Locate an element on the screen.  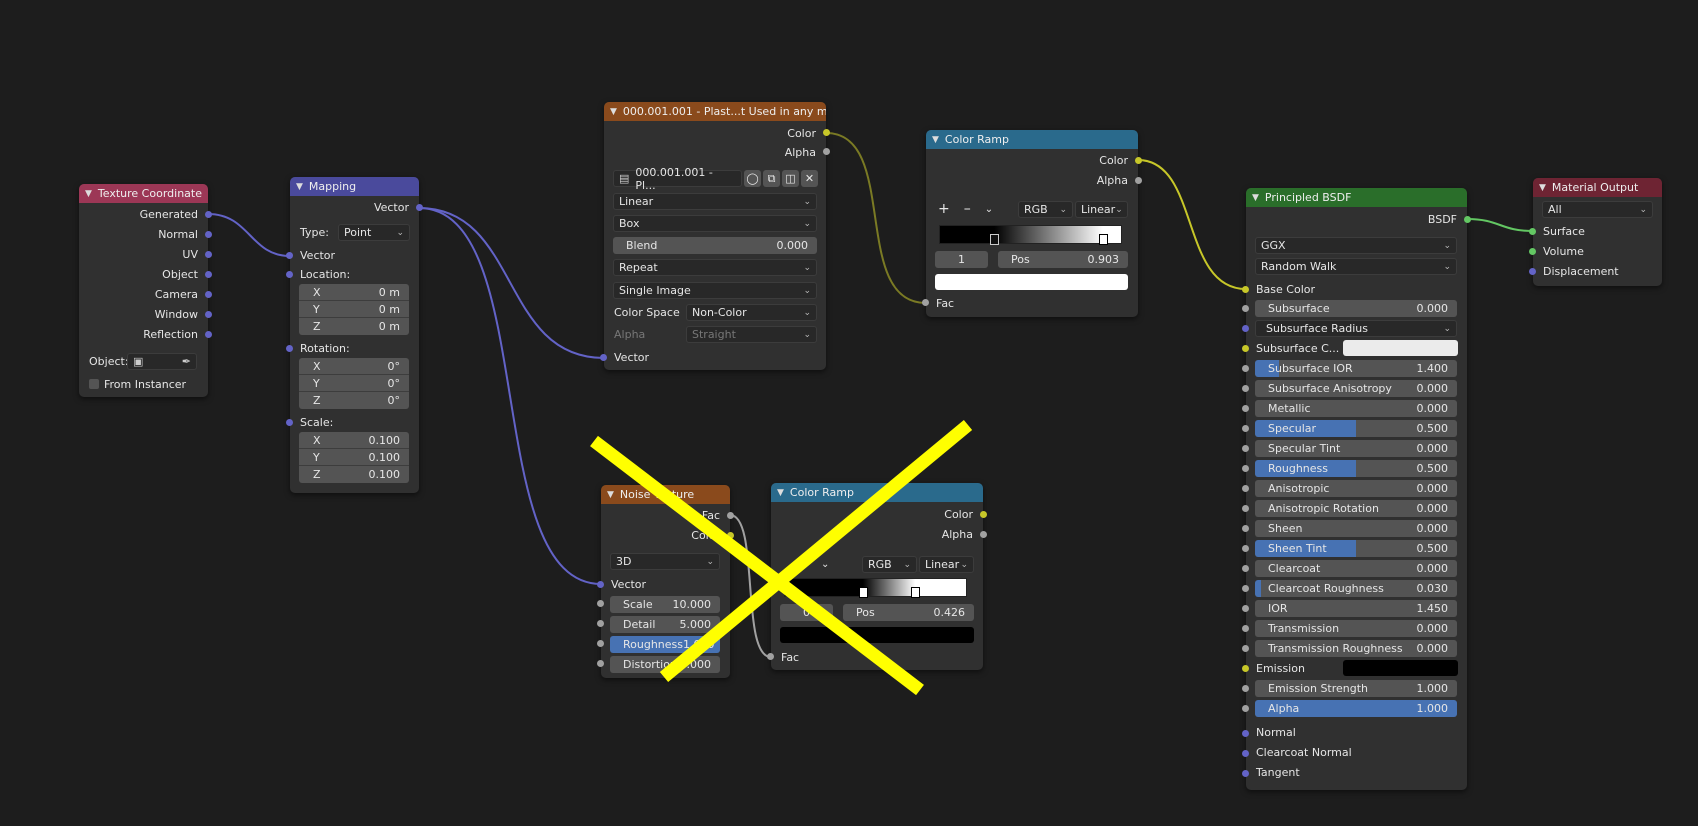
cross-mark-annotation is located at coordinates (781, 557).